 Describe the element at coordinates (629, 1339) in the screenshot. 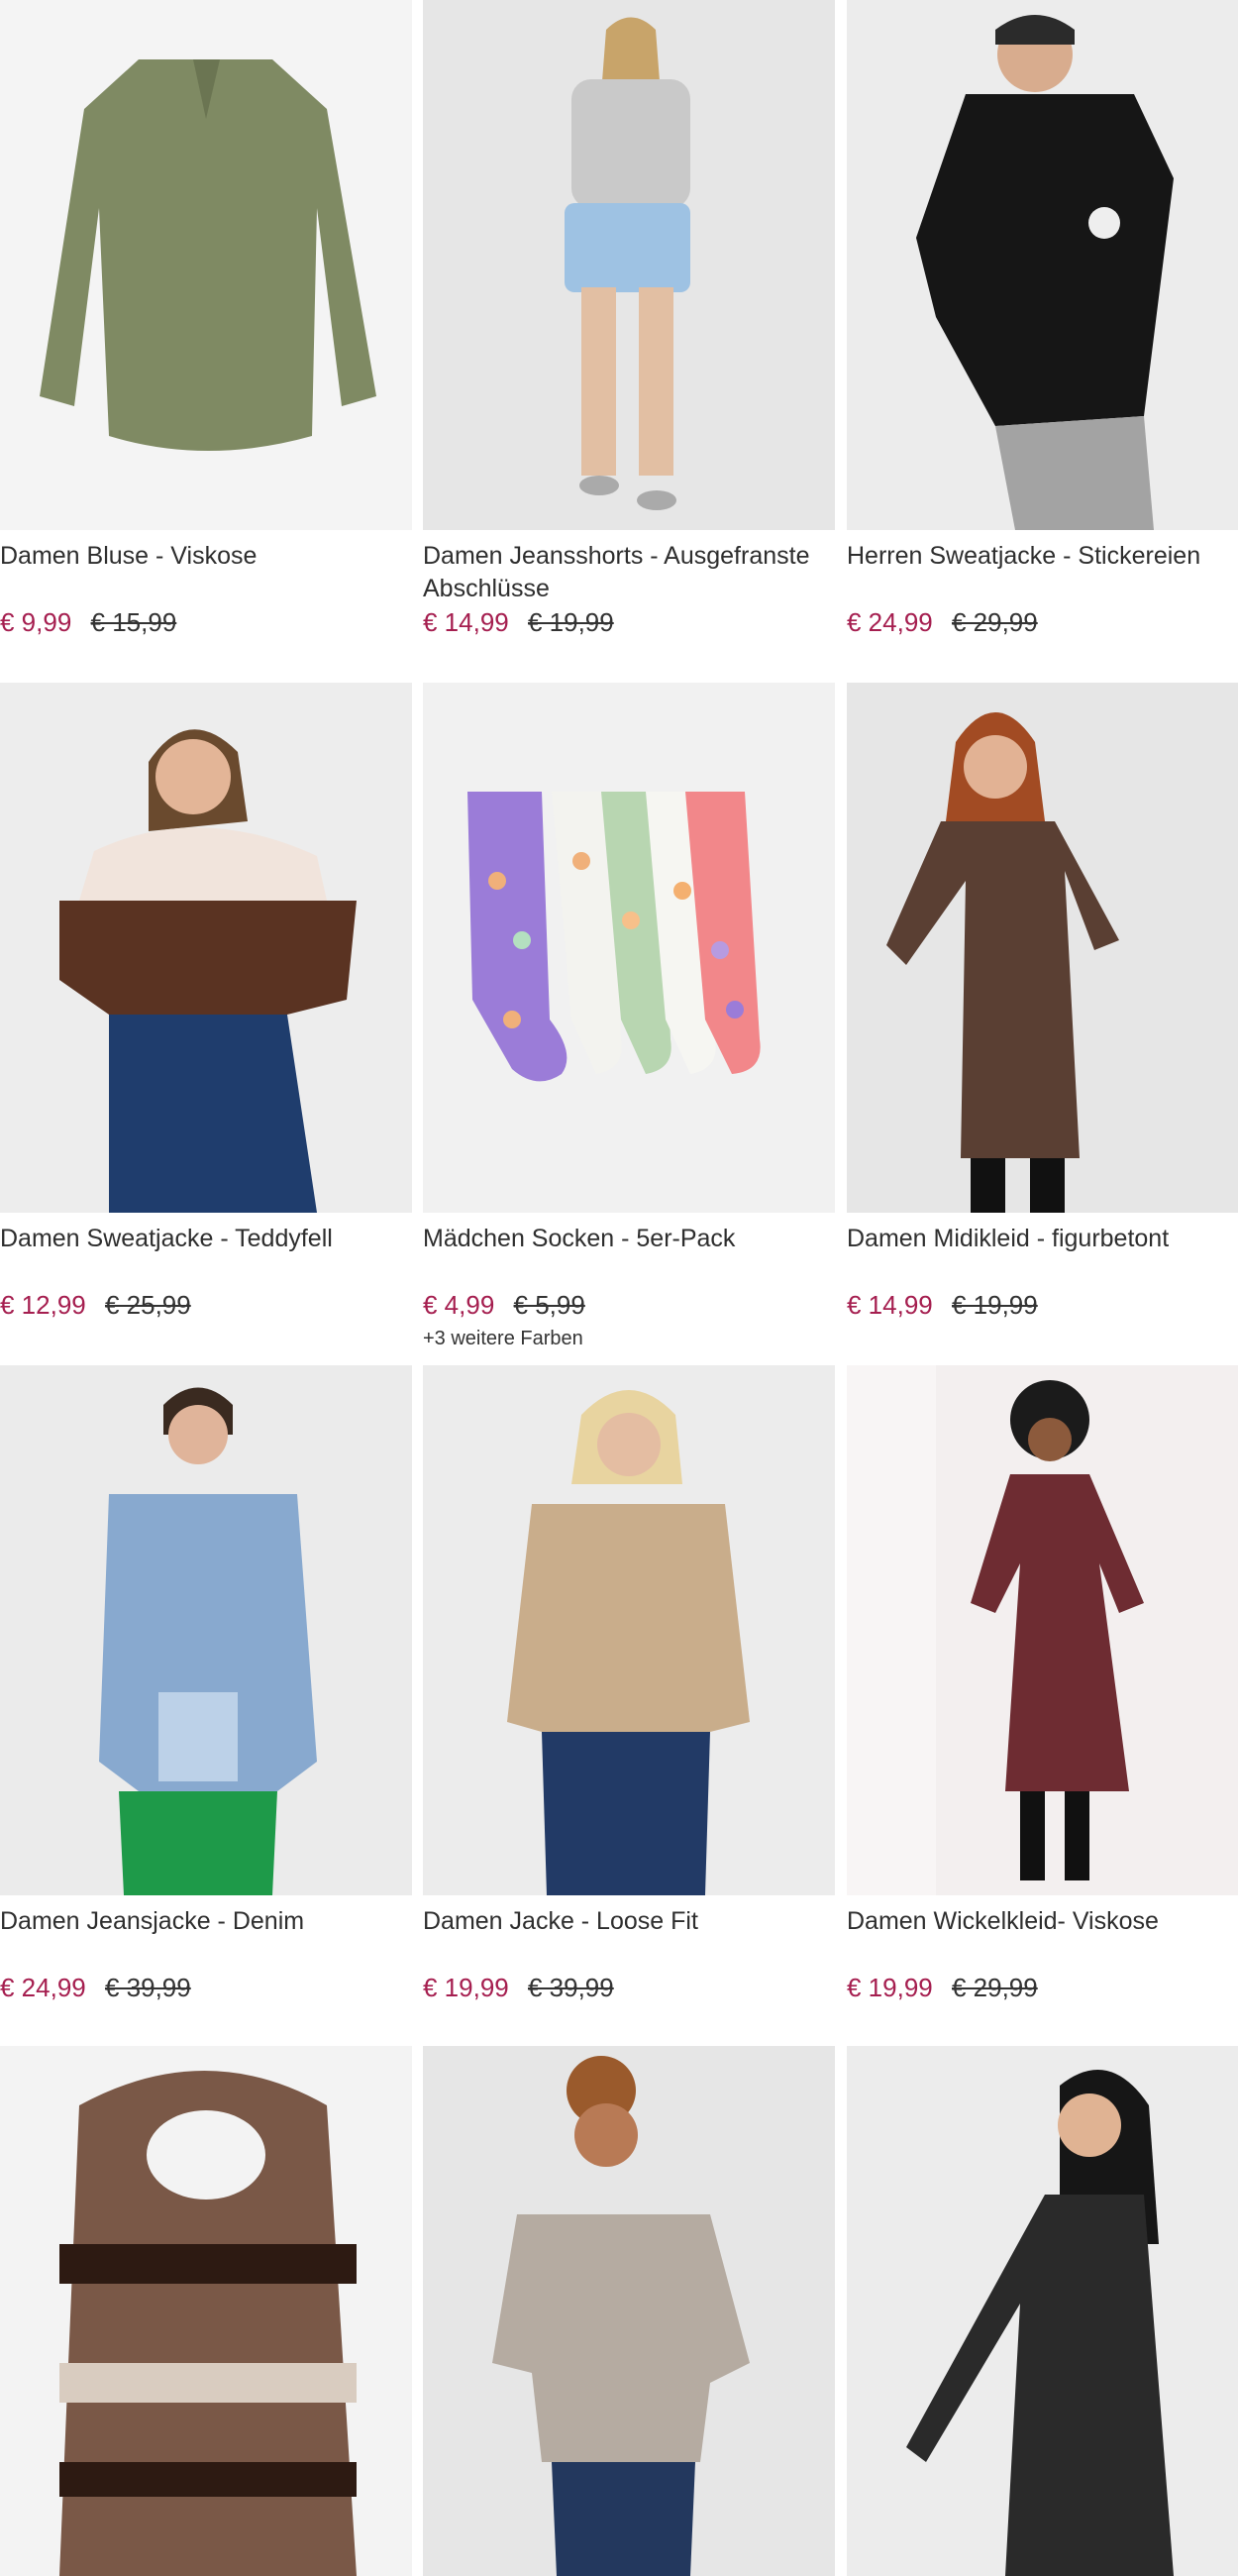

I see `more-colors-link: +3 weitere Farben` at that location.